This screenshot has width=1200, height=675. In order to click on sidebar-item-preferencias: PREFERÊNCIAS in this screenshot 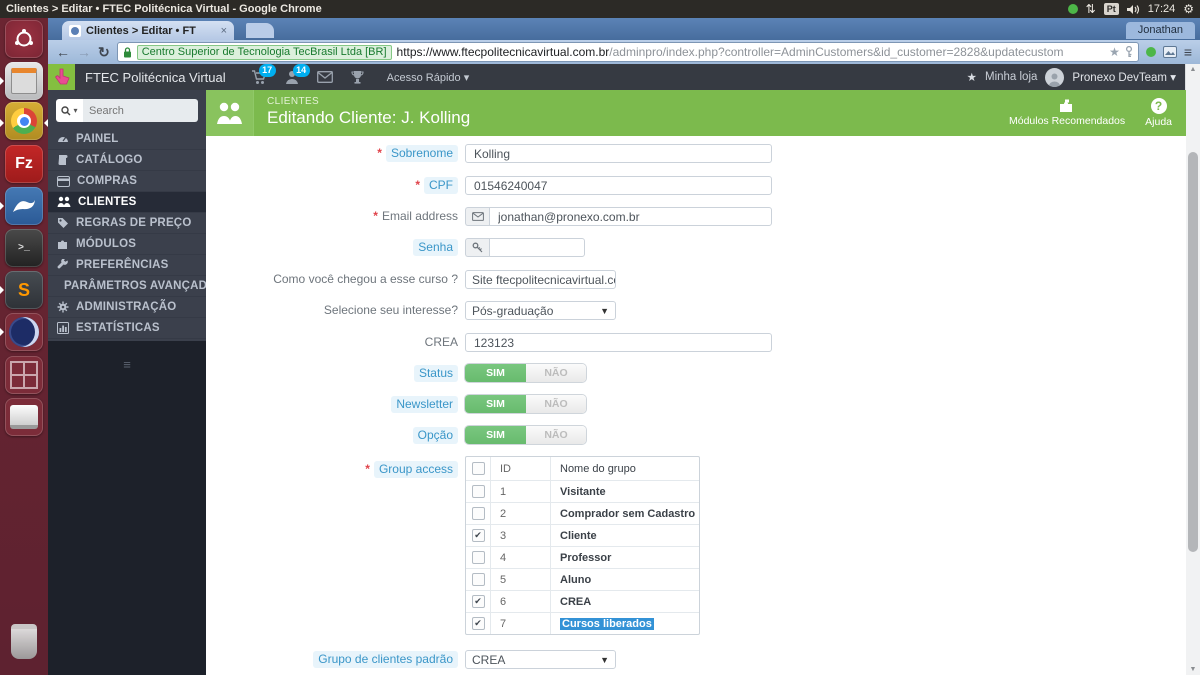, I will do `click(127, 265)`.